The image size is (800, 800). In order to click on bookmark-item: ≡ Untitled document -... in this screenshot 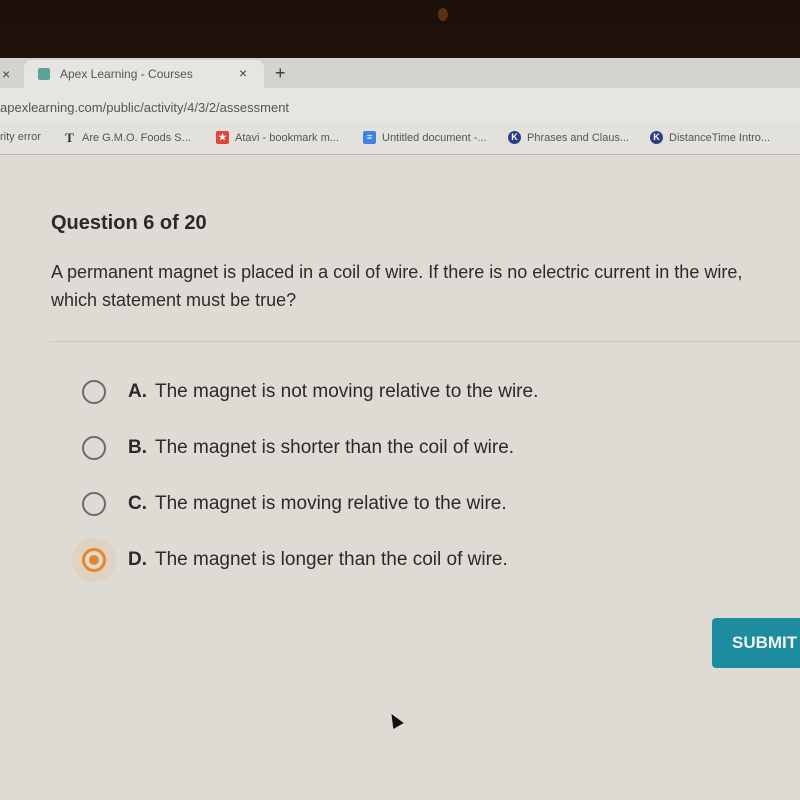, I will do `click(425, 137)`.